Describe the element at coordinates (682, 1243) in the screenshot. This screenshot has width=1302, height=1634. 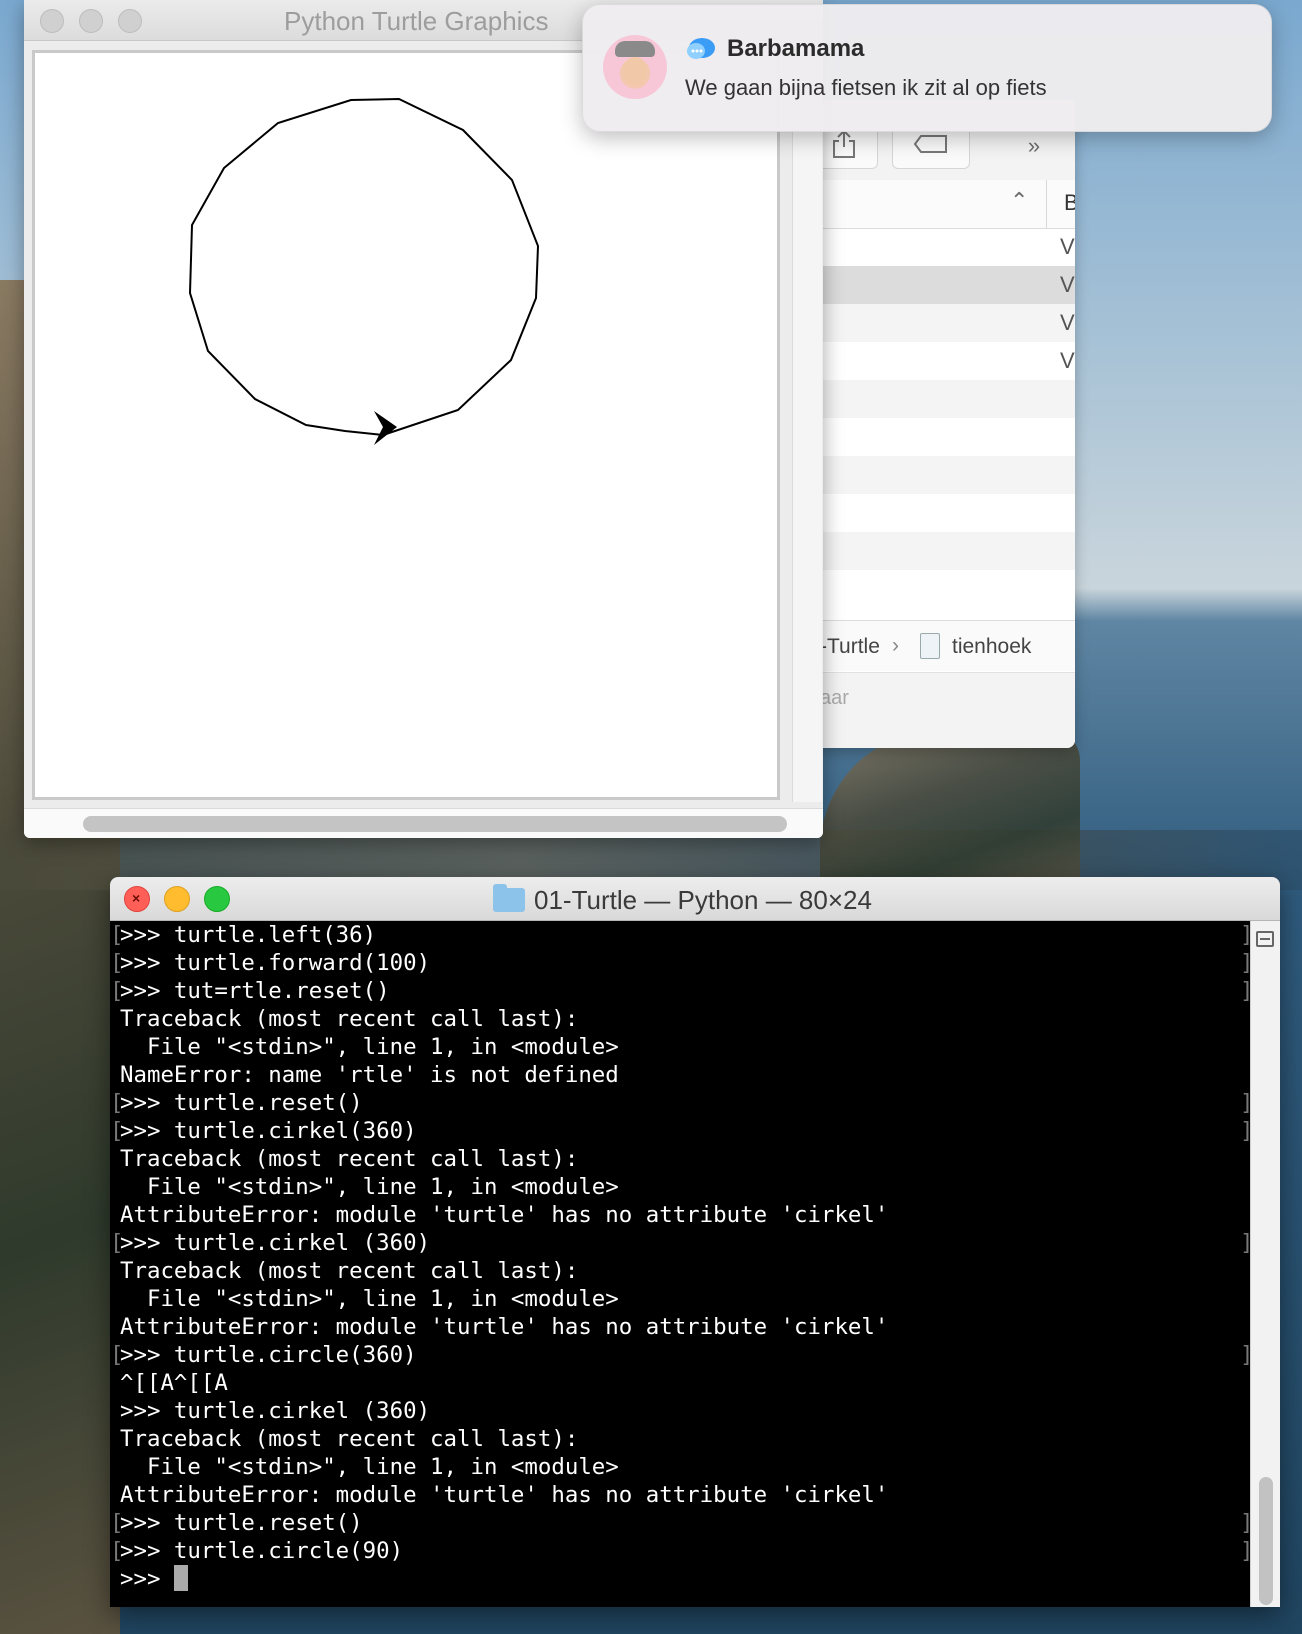
I see `terminal-line: [>>> turtle.cirkel (360)]` at that location.